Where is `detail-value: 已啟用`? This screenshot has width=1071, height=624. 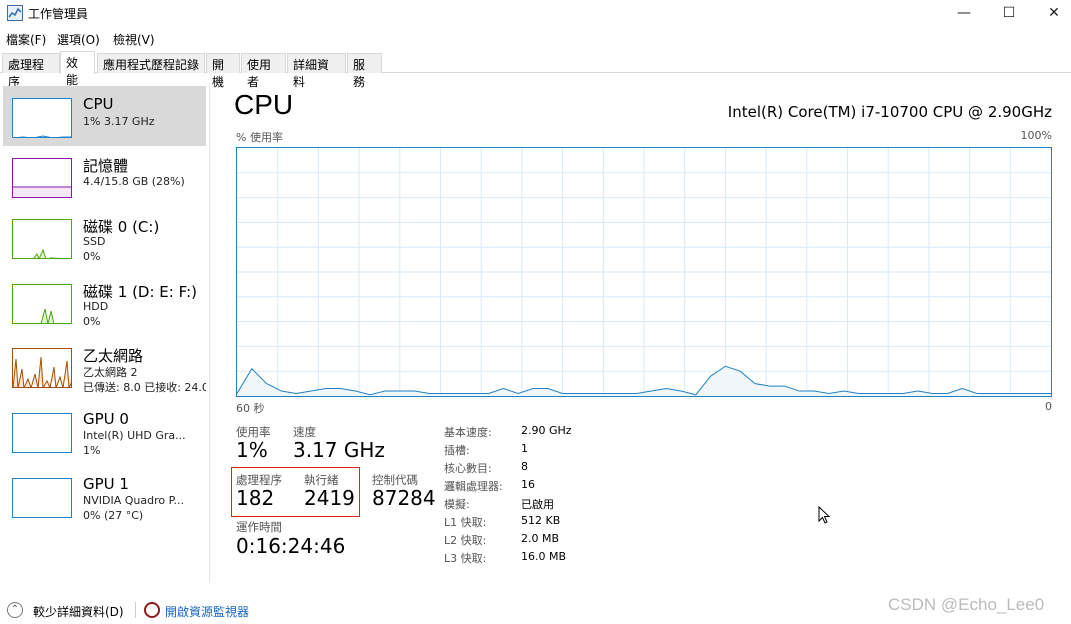
detail-value: 已啟用 is located at coordinates (537, 504).